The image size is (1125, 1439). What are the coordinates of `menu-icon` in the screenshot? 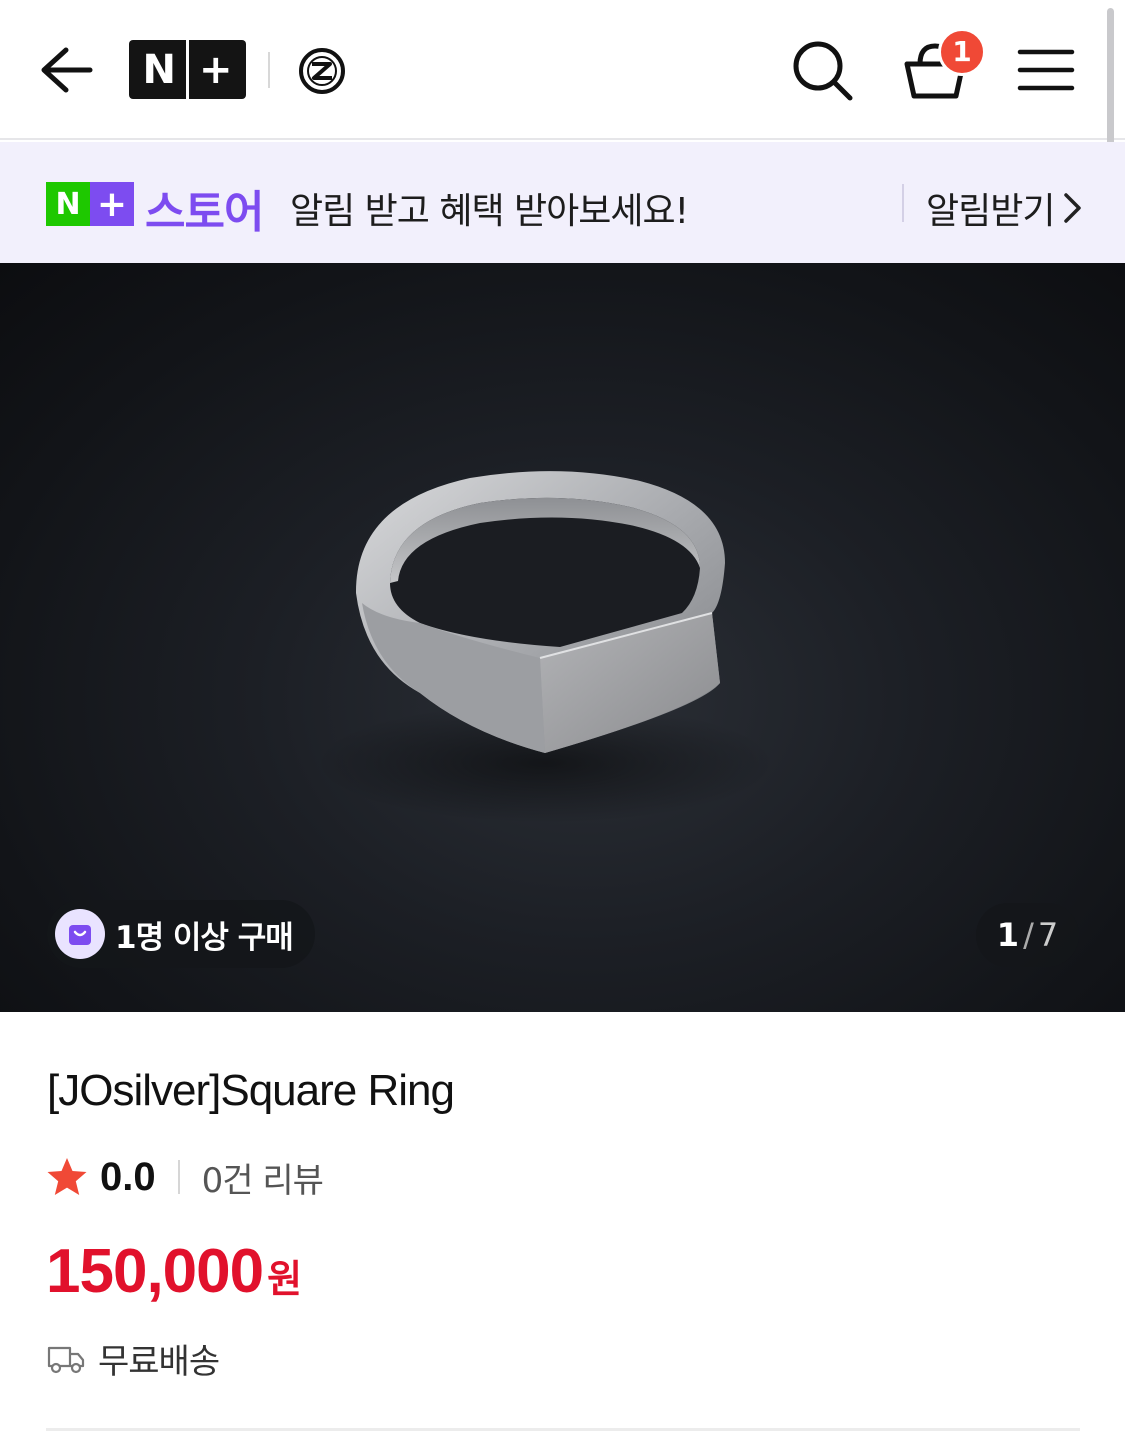 It's located at (1046, 70).